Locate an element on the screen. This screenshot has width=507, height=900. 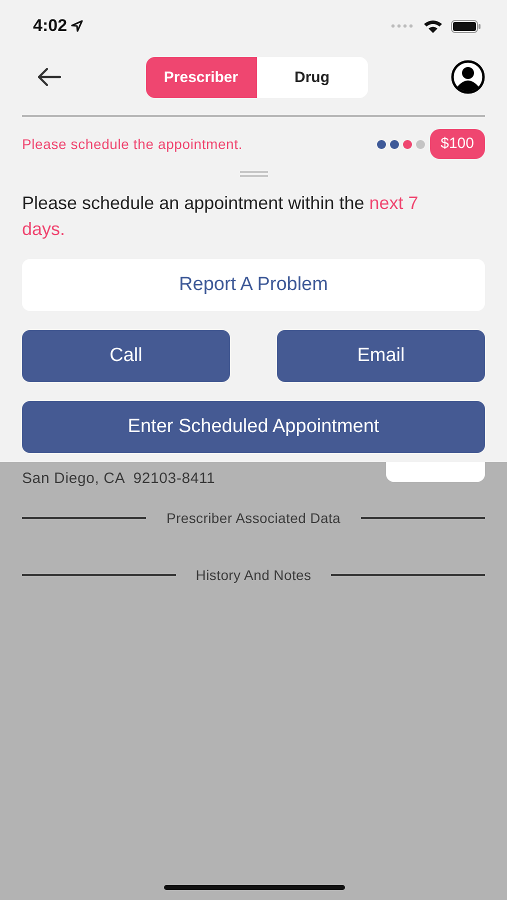
action-button: Call is located at coordinates (126, 356).